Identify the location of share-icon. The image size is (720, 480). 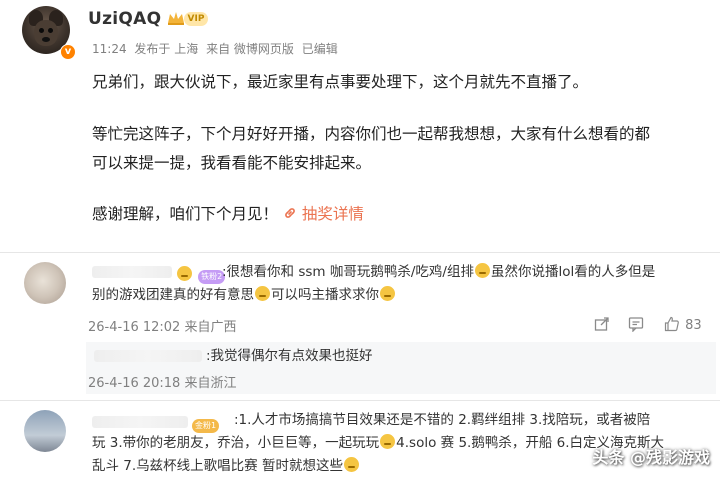
(602, 324).